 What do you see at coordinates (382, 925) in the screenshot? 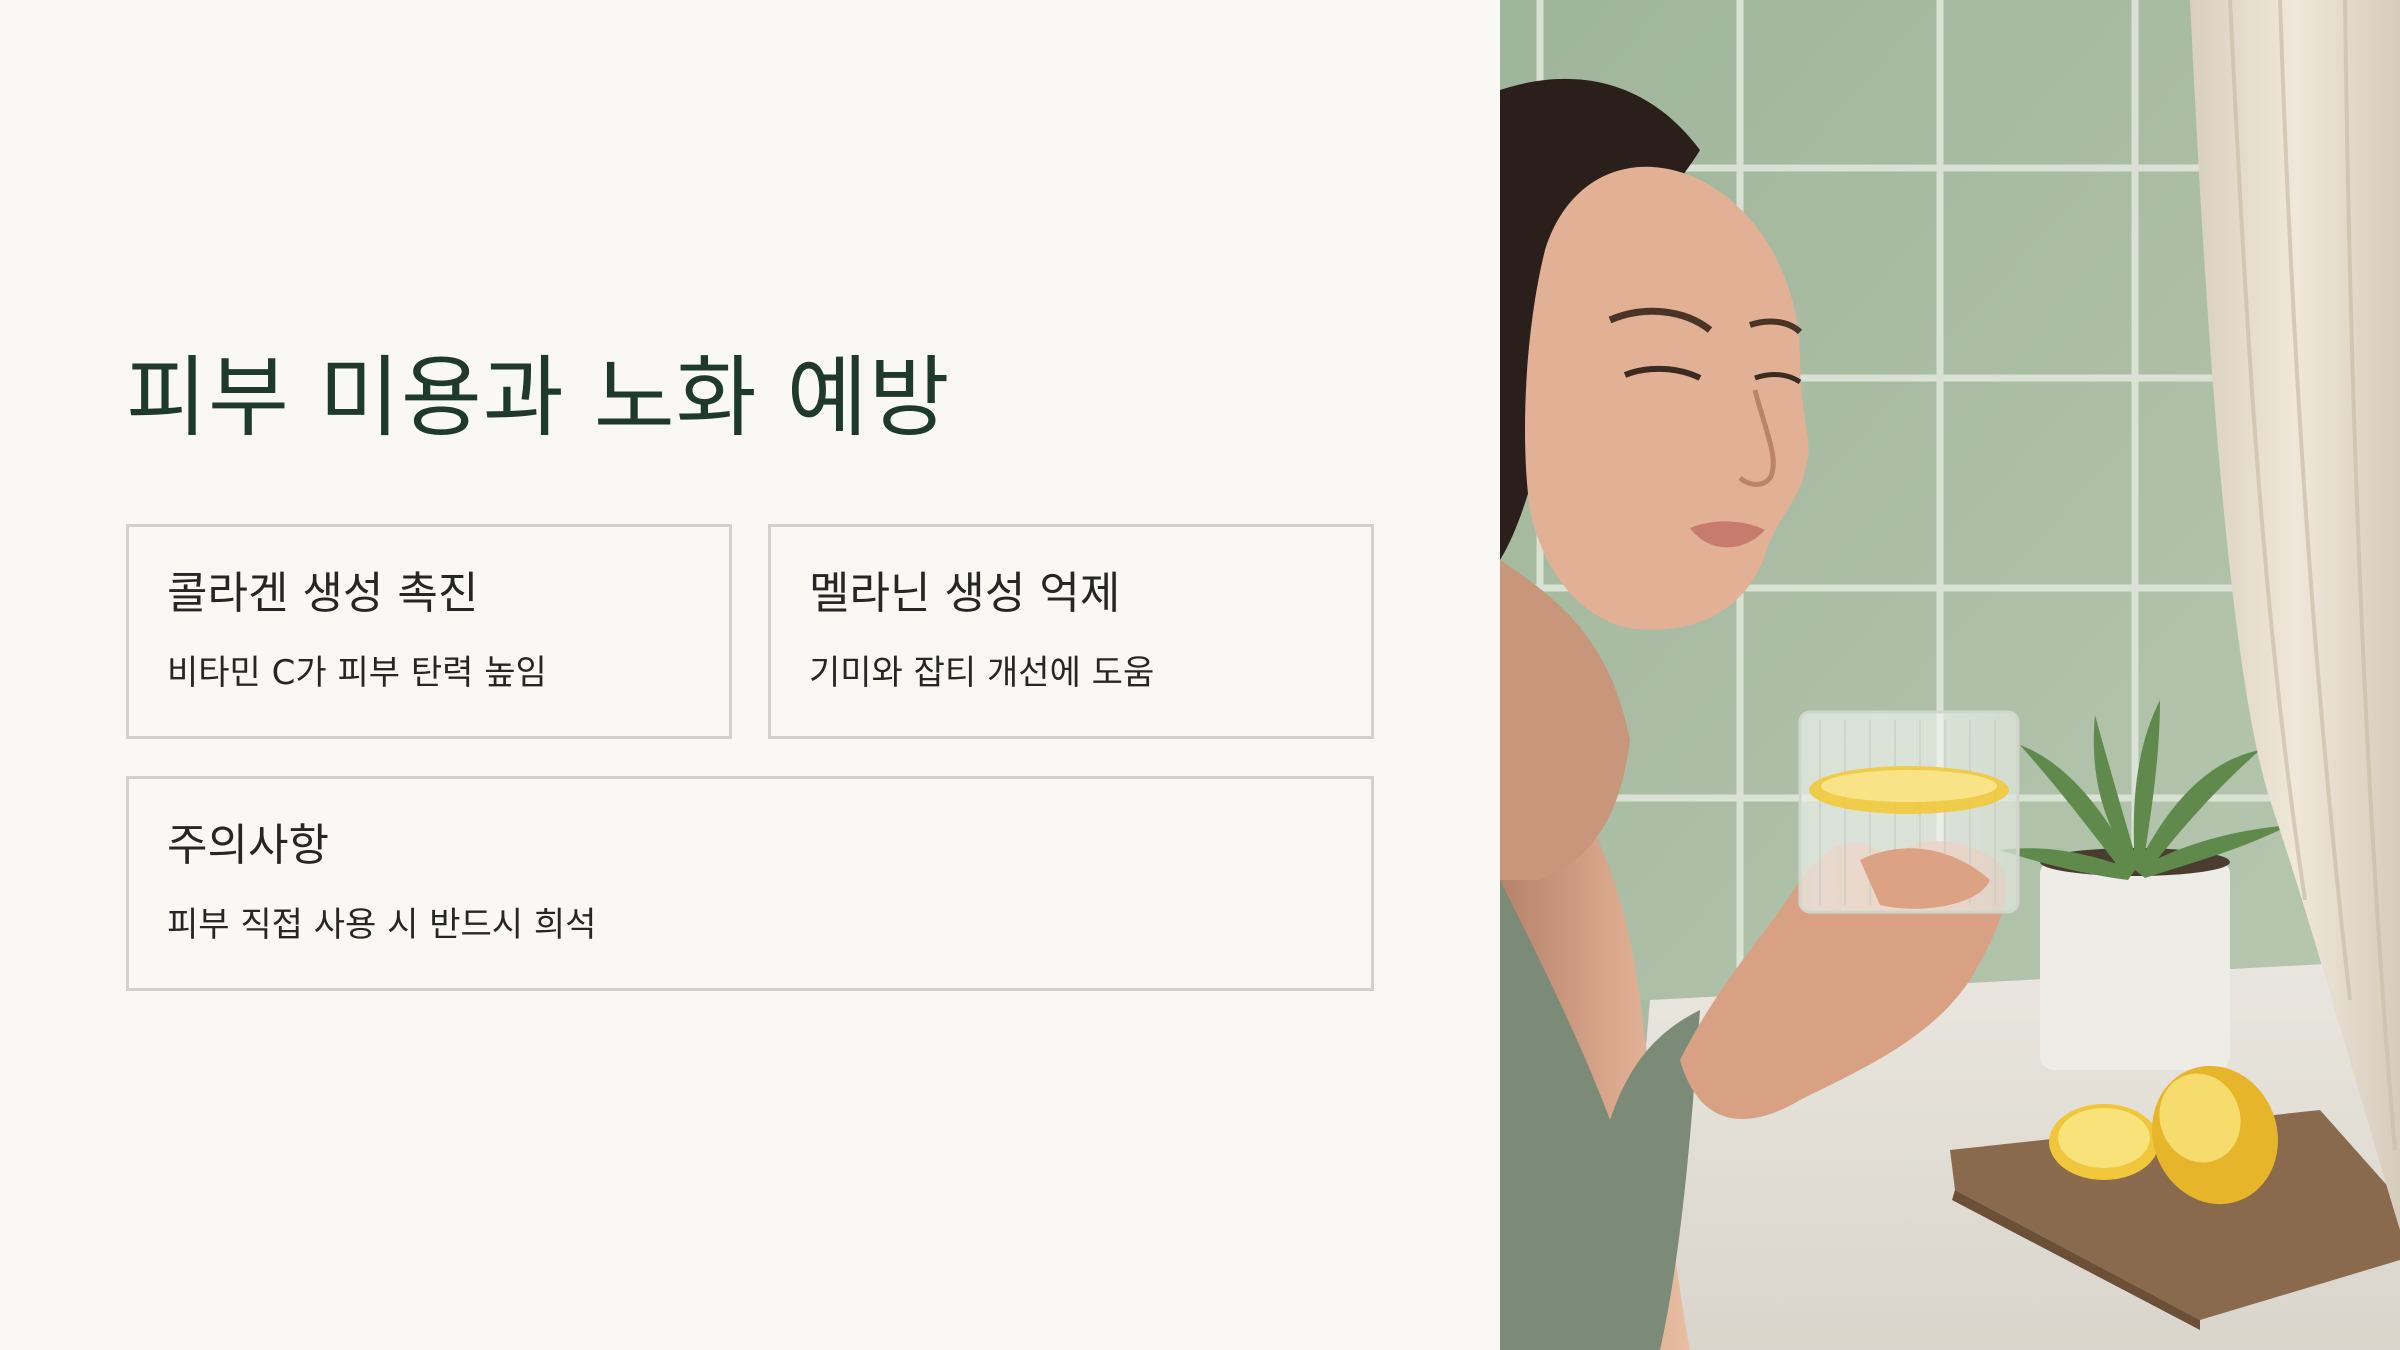
I see `card-description: 피부 직접 사용 시 반드시 희석` at bounding box center [382, 925].